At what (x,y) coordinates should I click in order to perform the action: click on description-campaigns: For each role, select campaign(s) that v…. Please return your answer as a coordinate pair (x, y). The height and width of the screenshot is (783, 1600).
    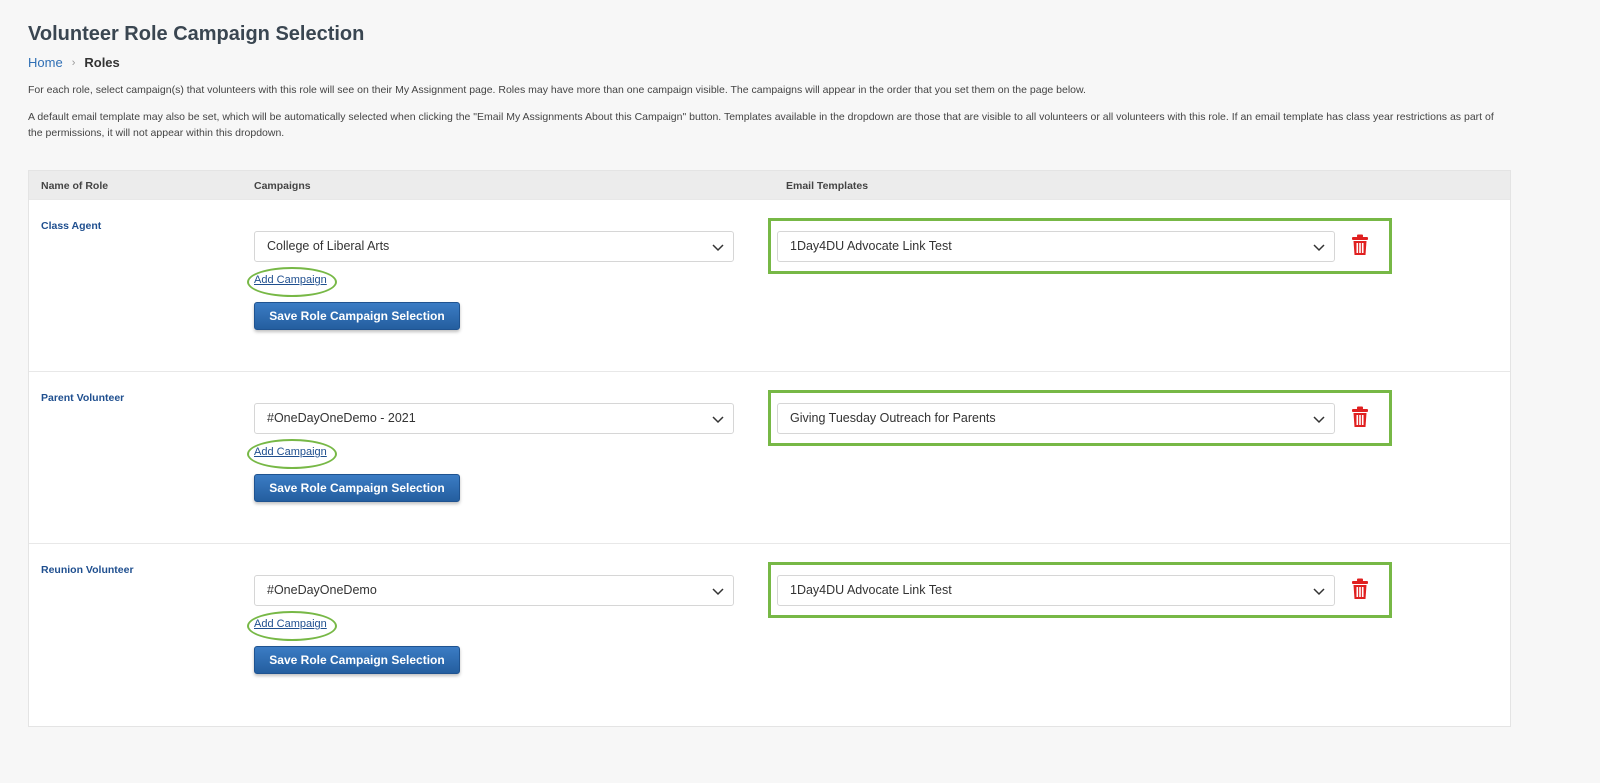
    Looking at the image, I should click on (557, 90).